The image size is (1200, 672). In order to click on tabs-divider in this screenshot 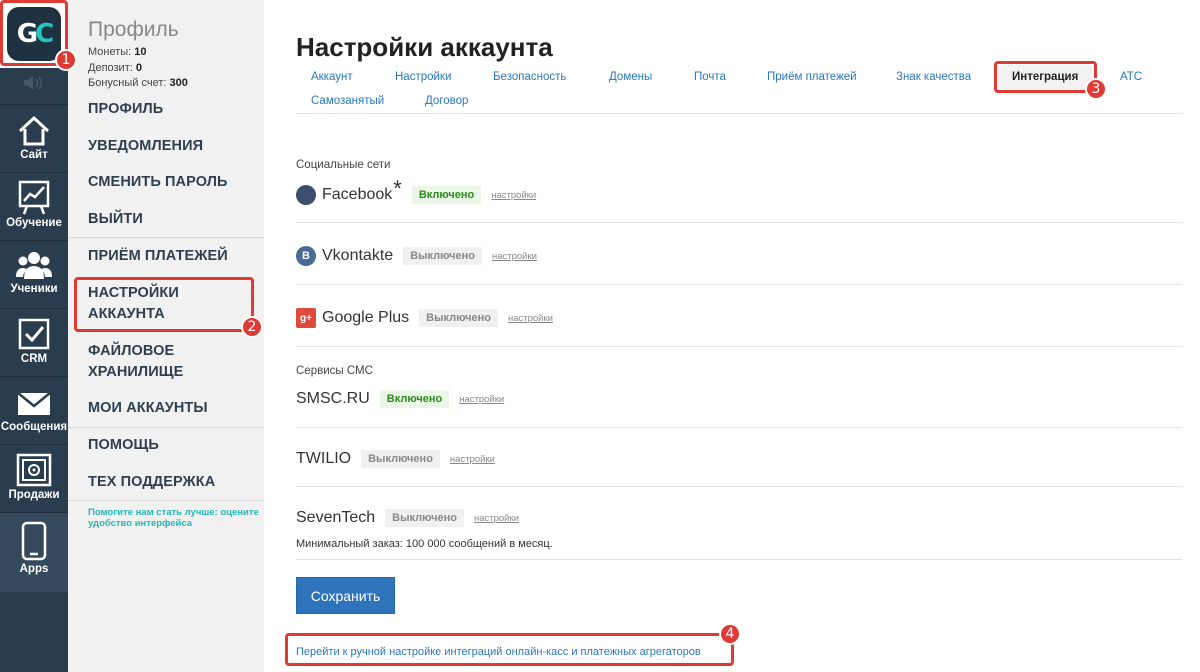, I will do `click(739, 113)`.